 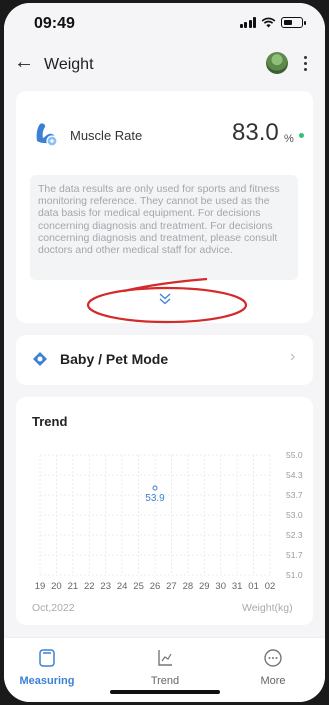 I want to click on tab-more-label: More, so click(x=273, y=681).